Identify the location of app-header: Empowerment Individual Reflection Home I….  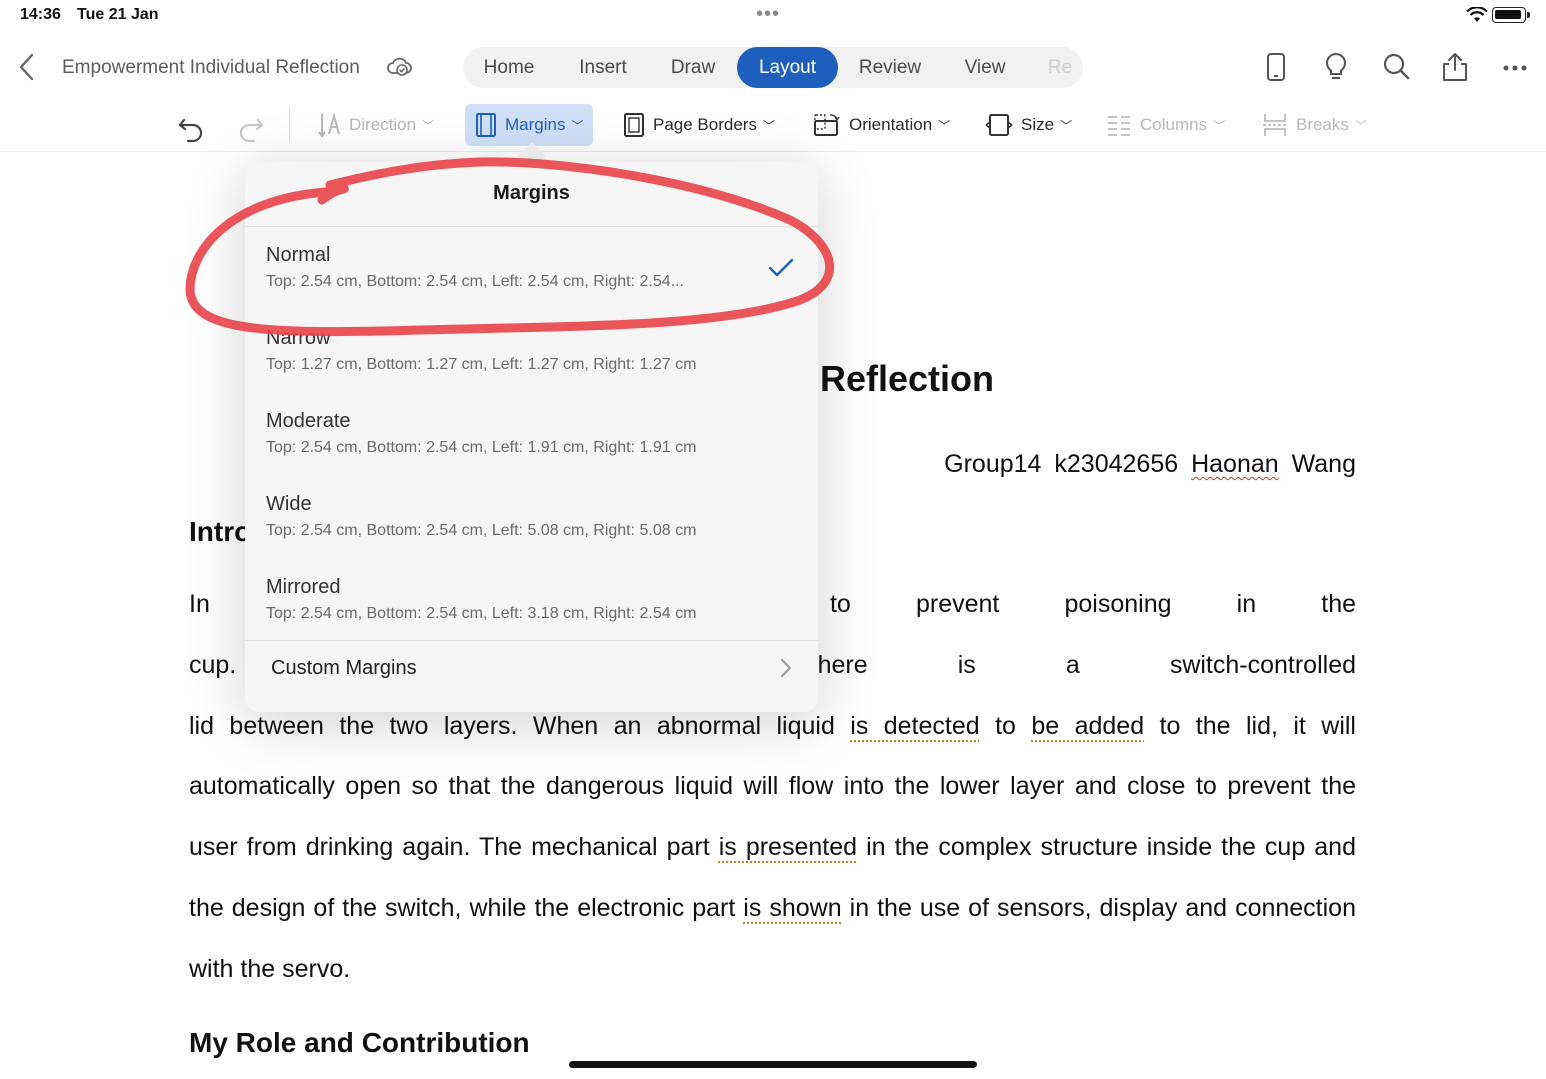
(773, 68).